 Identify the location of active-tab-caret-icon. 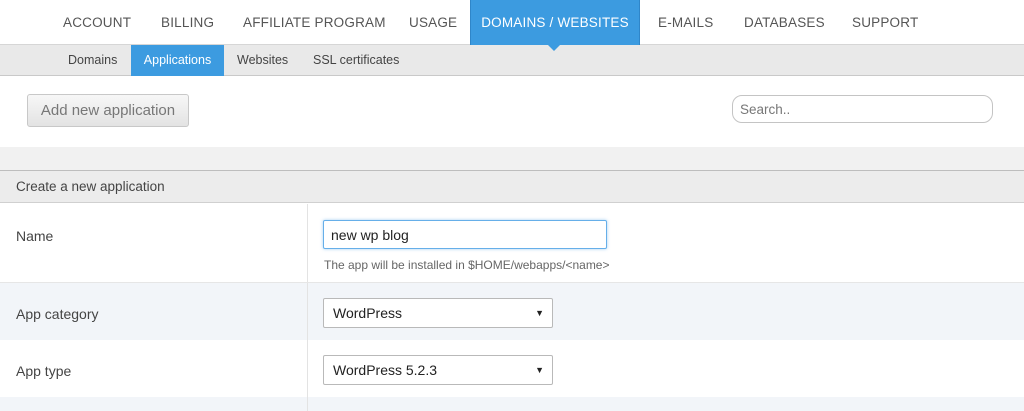
(554, 48).